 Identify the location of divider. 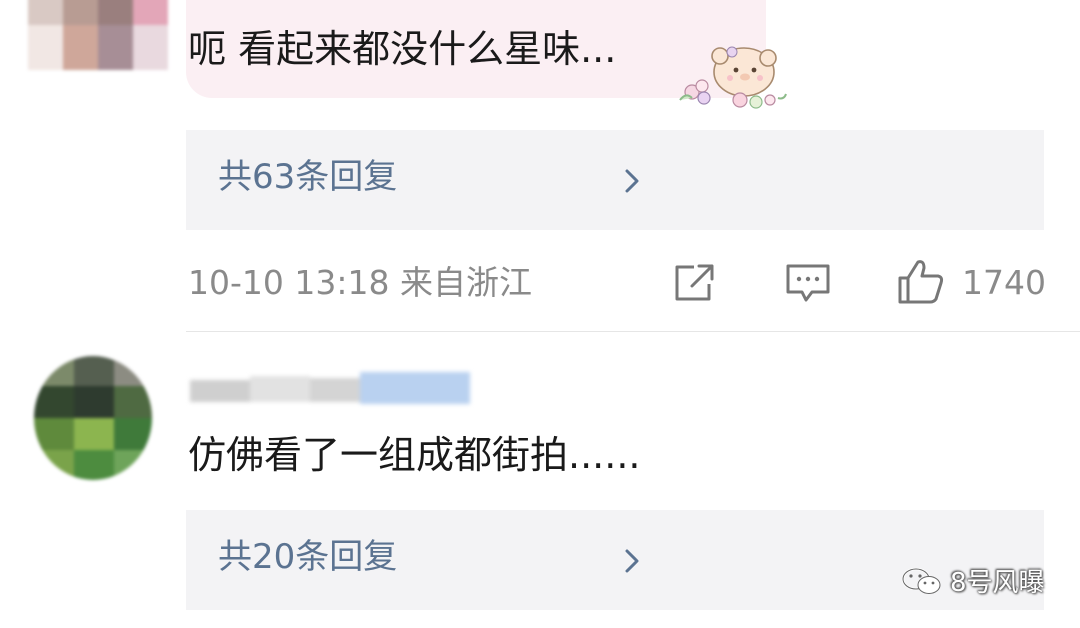
(633, 331).